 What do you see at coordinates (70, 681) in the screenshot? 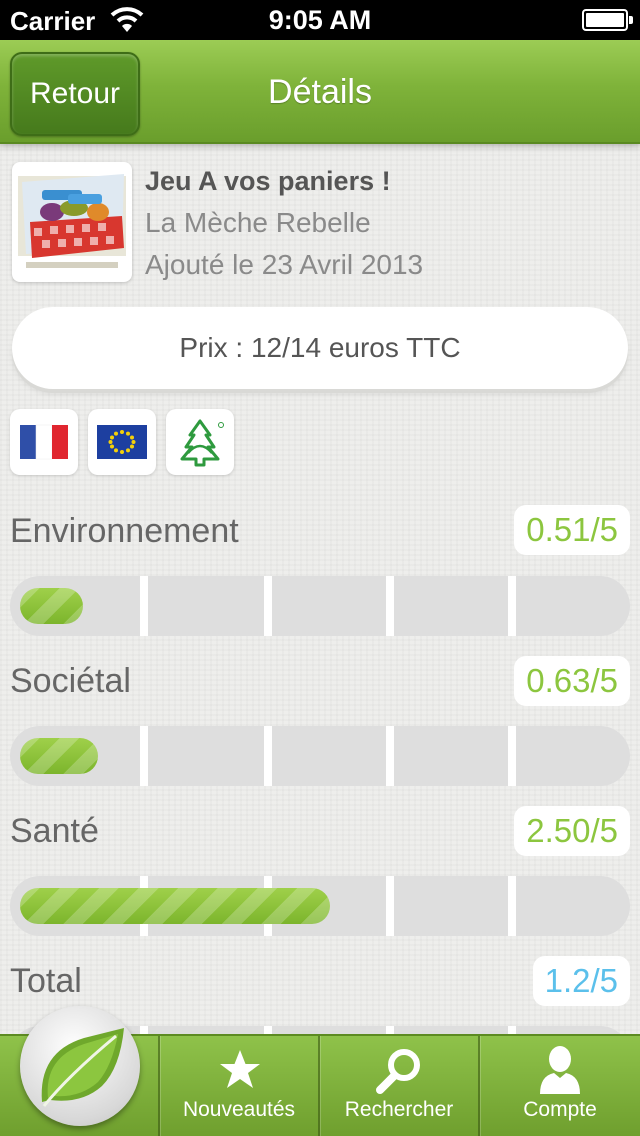
I see `metric-label-societal: Sociétal` at bounding box center [70, 681].